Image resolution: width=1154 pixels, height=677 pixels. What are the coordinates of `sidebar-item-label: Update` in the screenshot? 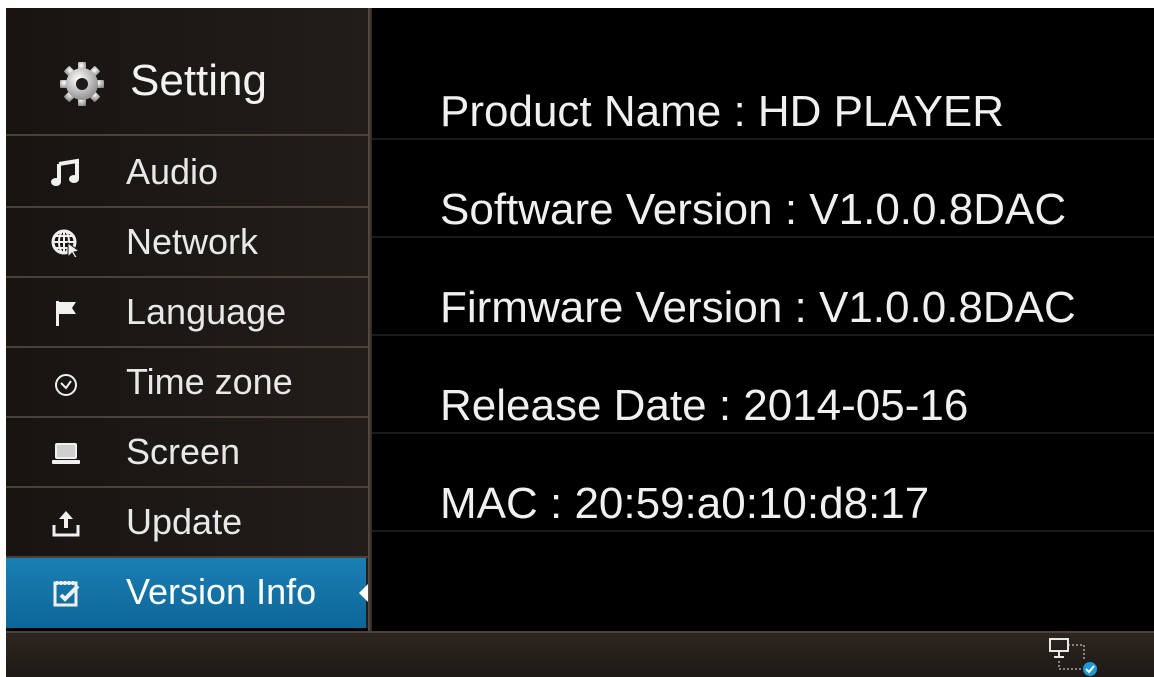 It's located at (184, 521).